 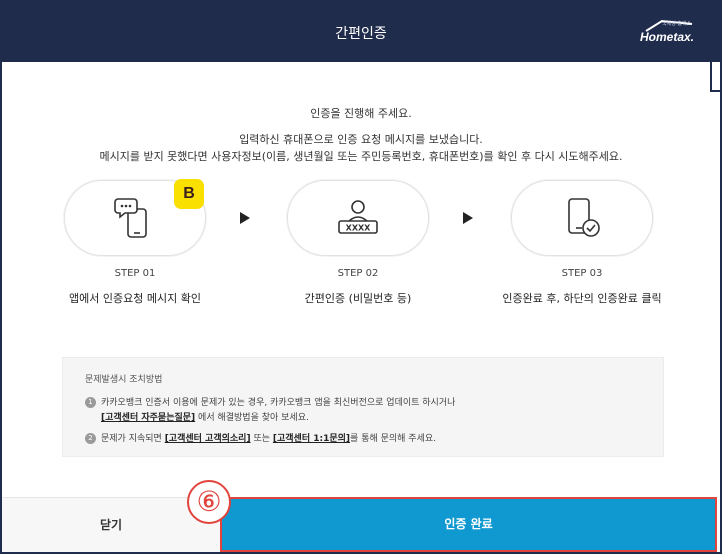 What do you see at coordinates (130, 218) in the screenshot?
I see `phone-chat-icon` at bounding box center [130, 218].